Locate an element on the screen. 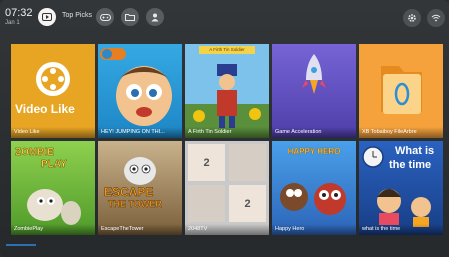 The width and height of the screenshot is (449, 257). tile-video-like: Video Like Video Like is located at coordinates (53, 91).